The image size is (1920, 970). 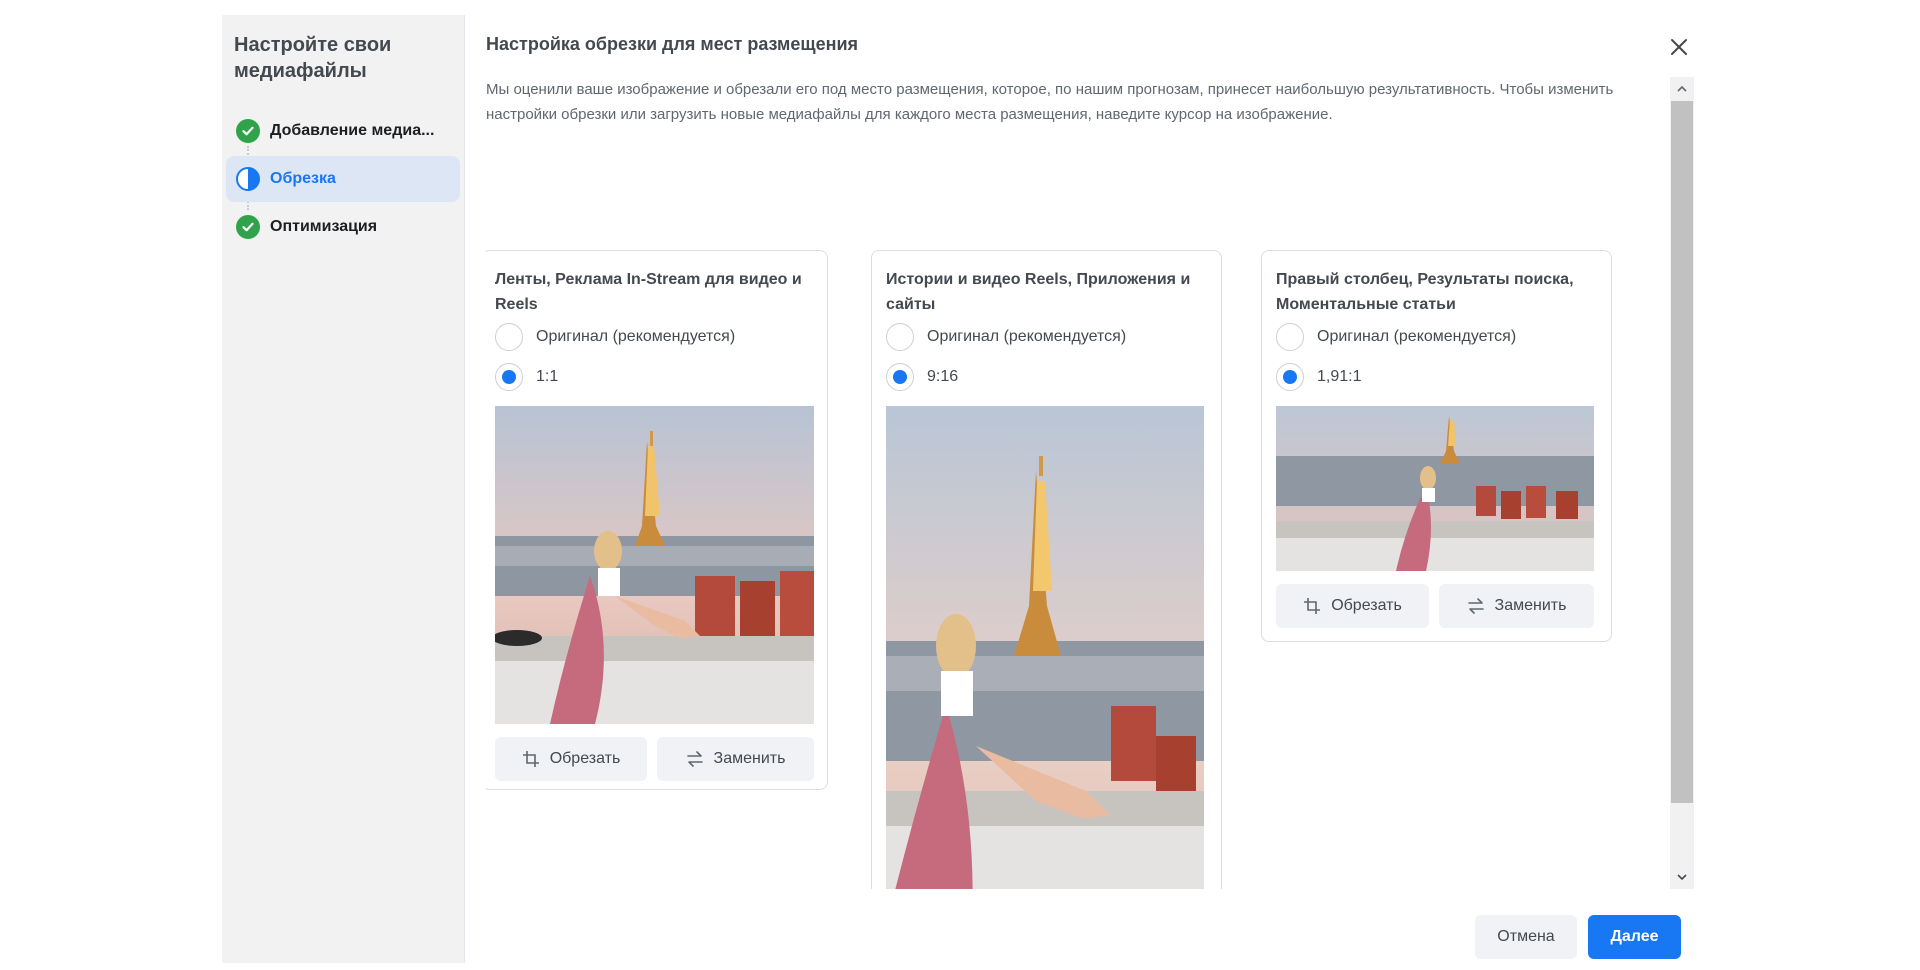 I want to click on step-label: Обрезка, so click(x=303, y=178).